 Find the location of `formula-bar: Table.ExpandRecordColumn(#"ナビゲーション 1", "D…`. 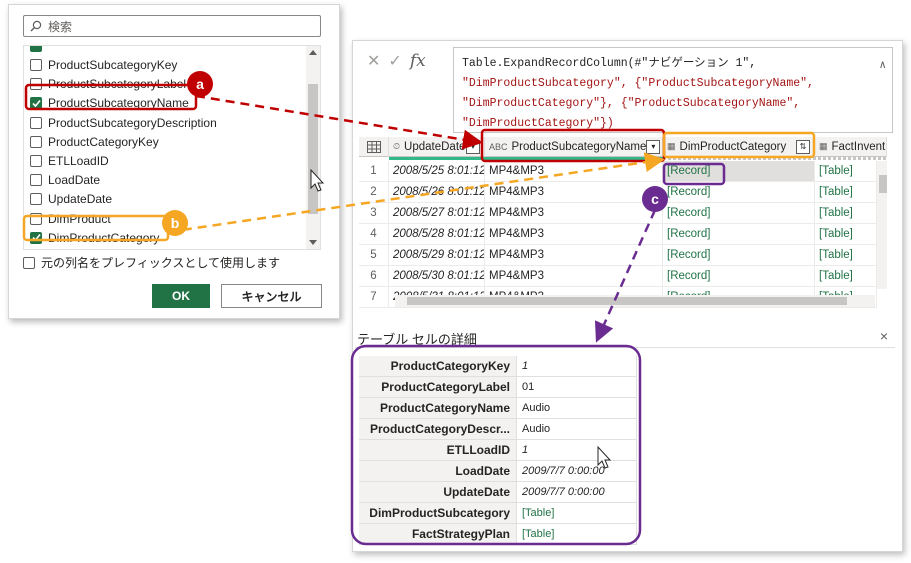

formula-bar: Table.ExpandRecordColumn(#"ナビゲーション 1", "D… is located at coordinates (673, 90).